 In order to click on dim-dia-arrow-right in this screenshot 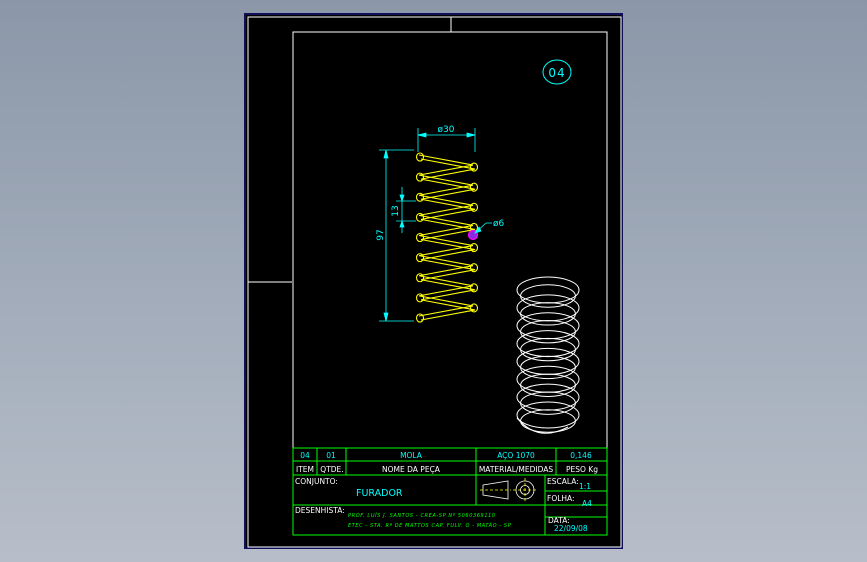, I will do `click(471, 135)`.